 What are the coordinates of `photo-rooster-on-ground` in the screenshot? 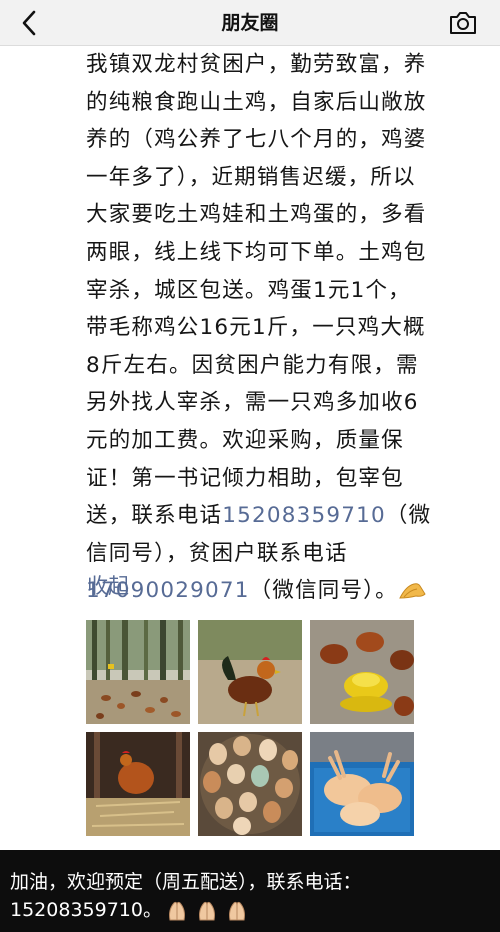 It's located at (250, 672).